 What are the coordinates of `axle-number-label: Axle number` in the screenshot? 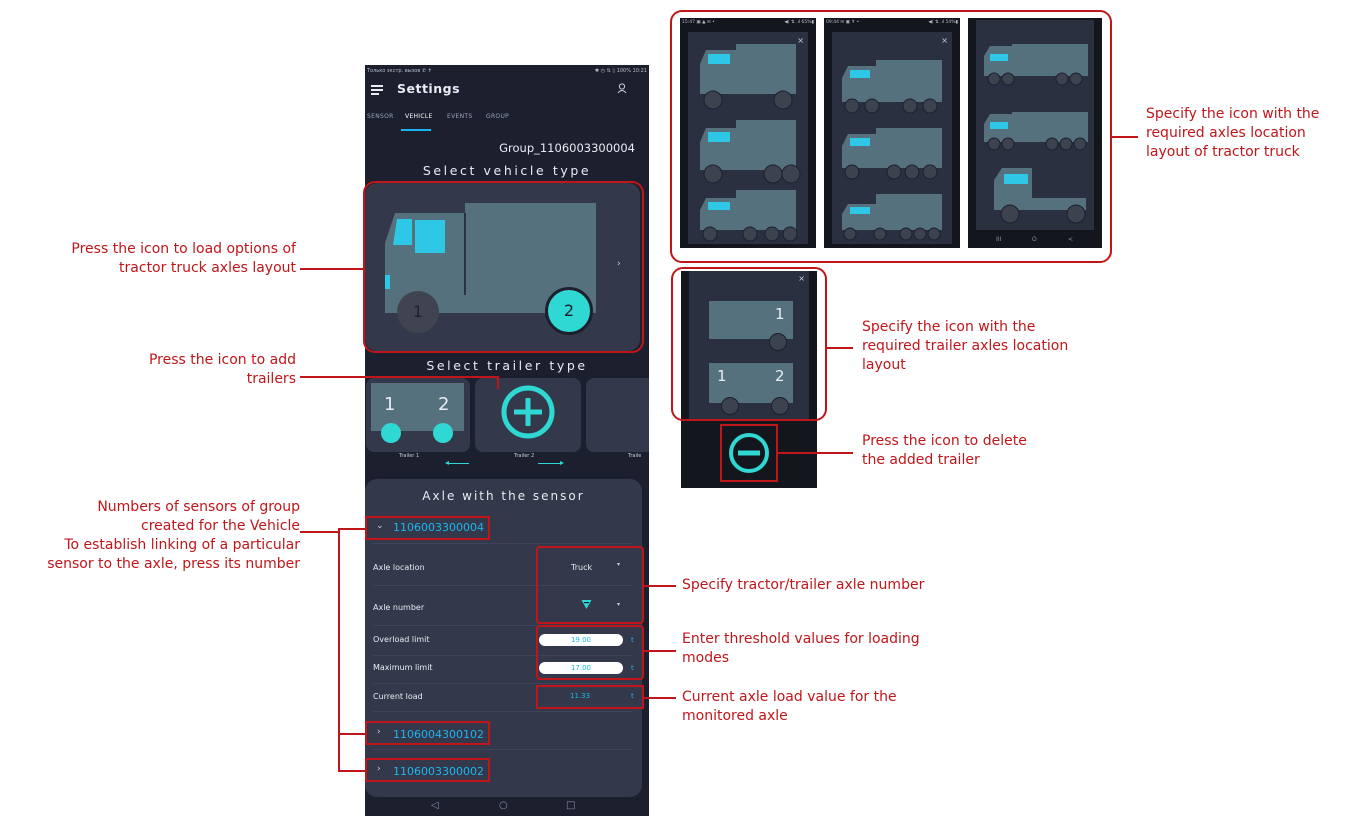 It's located at (399, 607).